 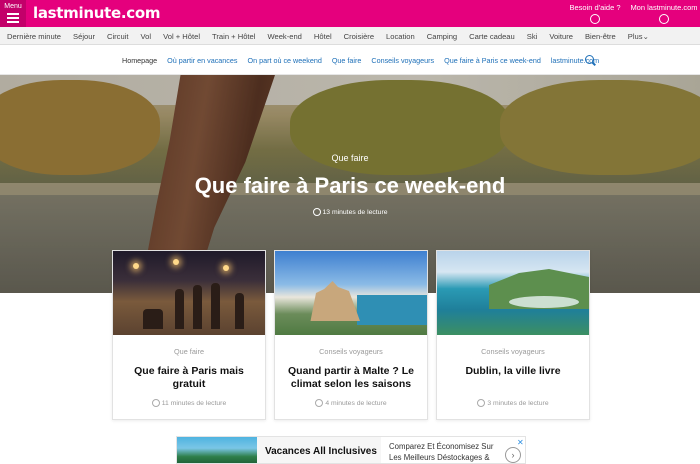 What do you see at coordinates (189, 378) in the screenshot?
I see `card-title: Que faire à Paris mais gratuit` at bounding box center [189, 378].